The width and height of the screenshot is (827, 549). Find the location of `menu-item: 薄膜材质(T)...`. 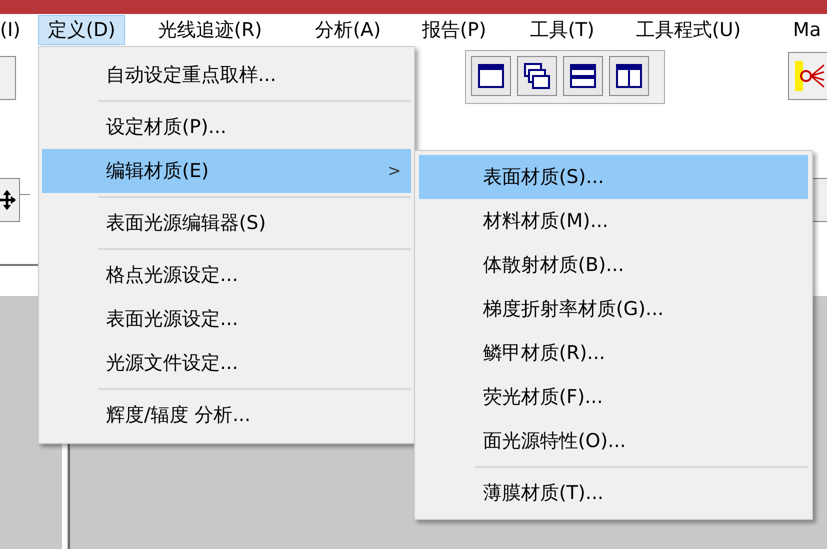

menu-item: 薄膜材质(T)... is located at coordinates (613, 493).